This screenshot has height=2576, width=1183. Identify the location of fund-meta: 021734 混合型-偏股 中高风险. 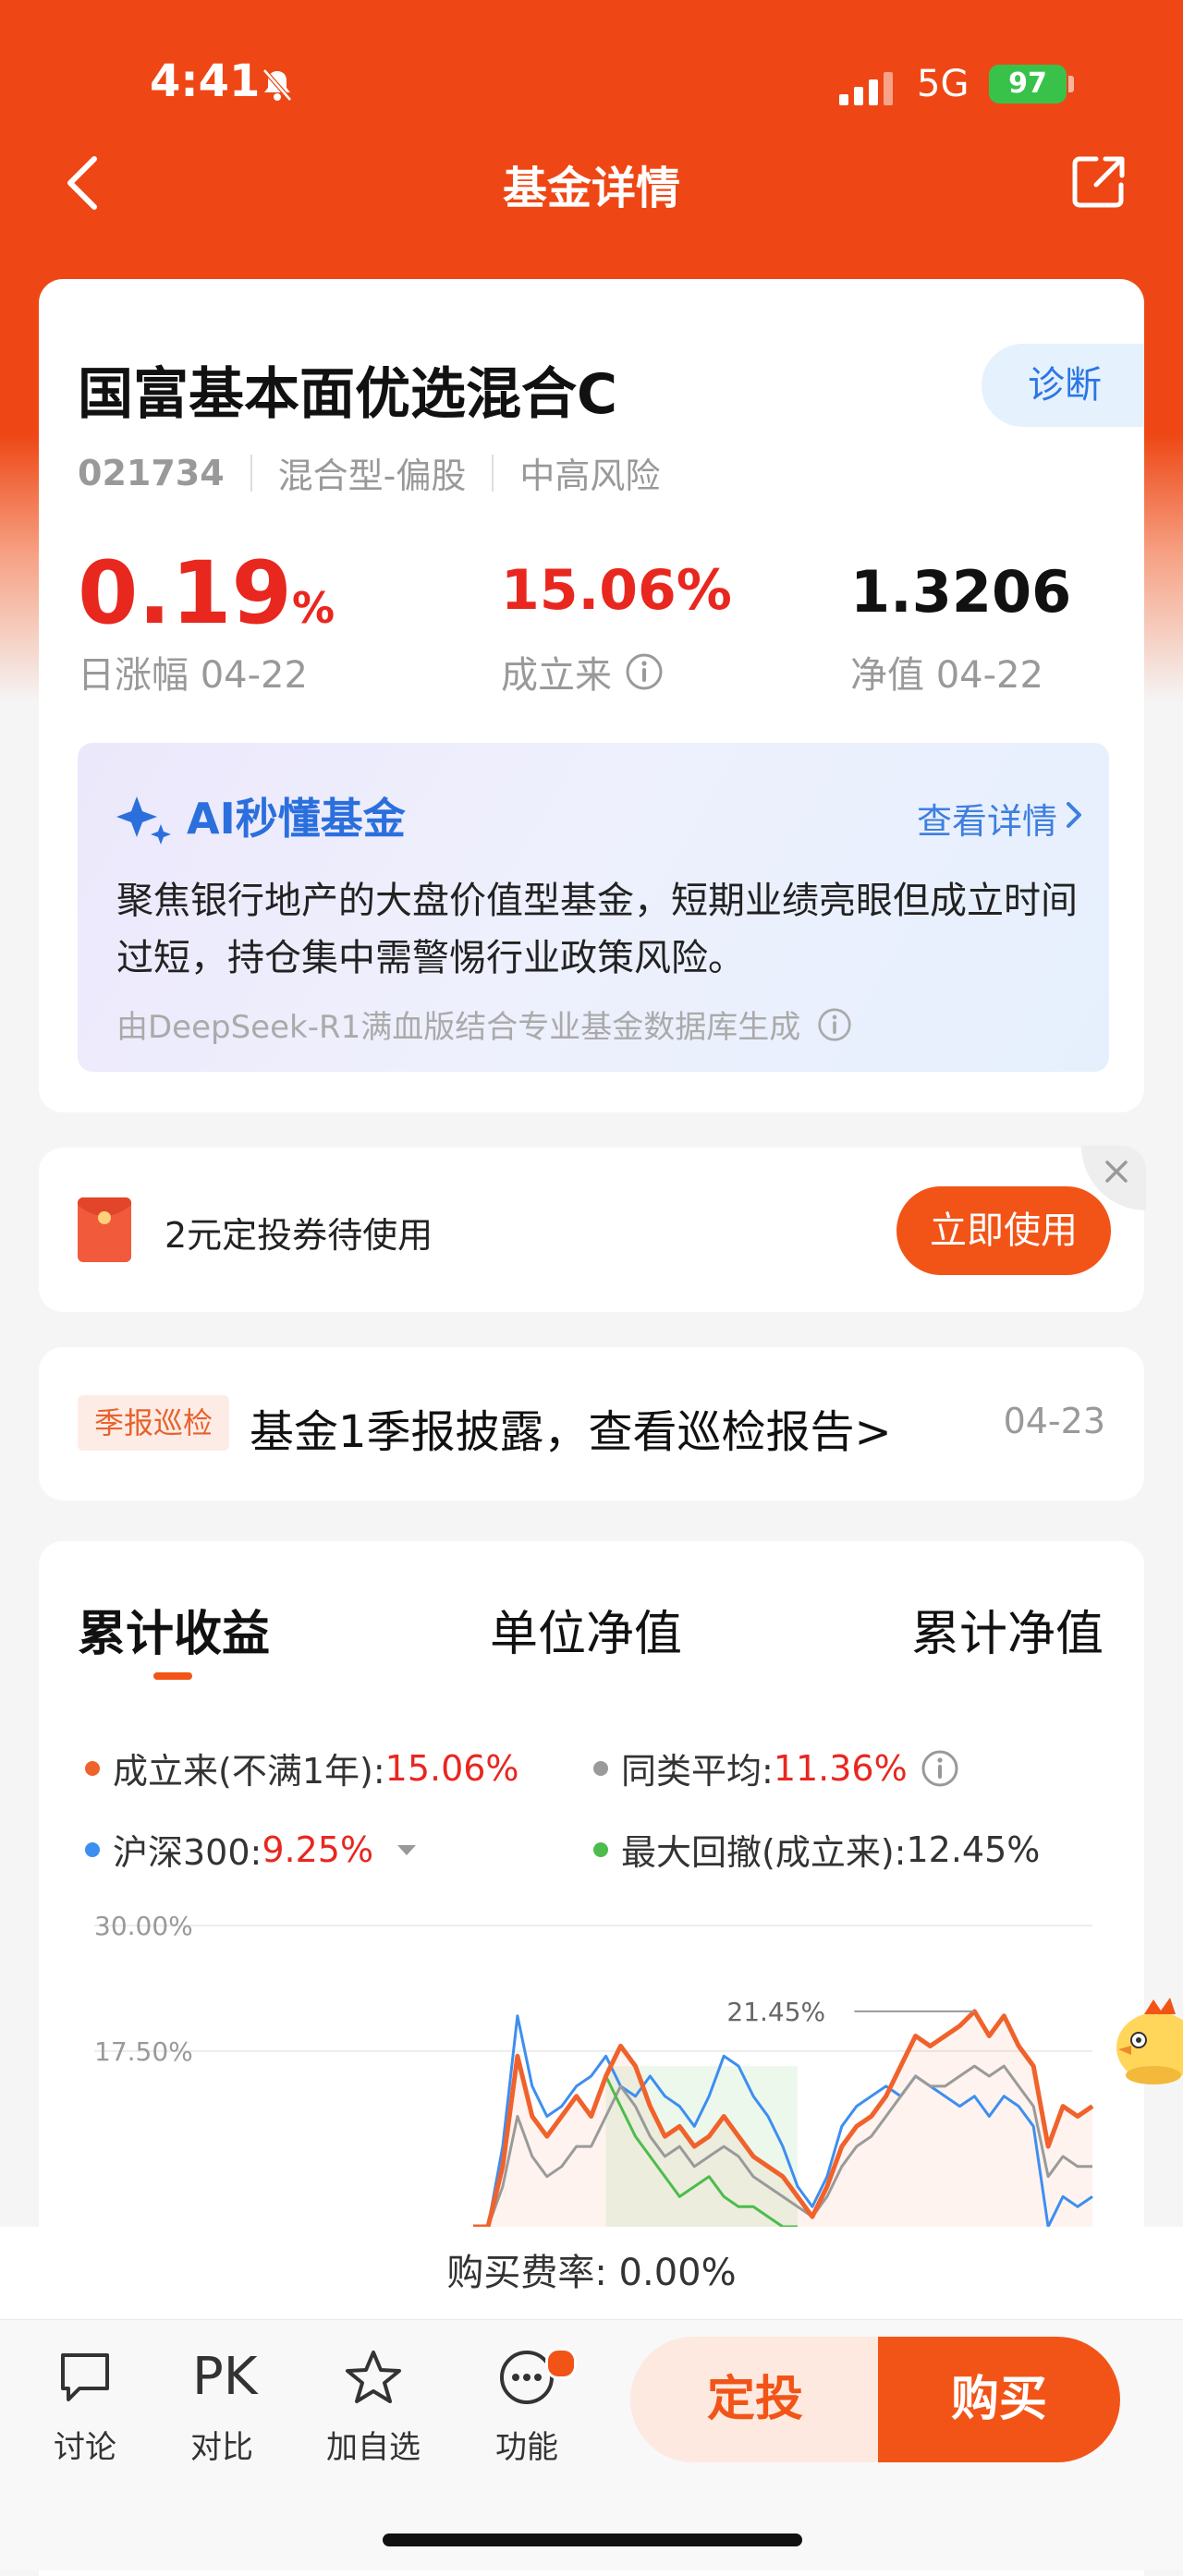
(369, 472).